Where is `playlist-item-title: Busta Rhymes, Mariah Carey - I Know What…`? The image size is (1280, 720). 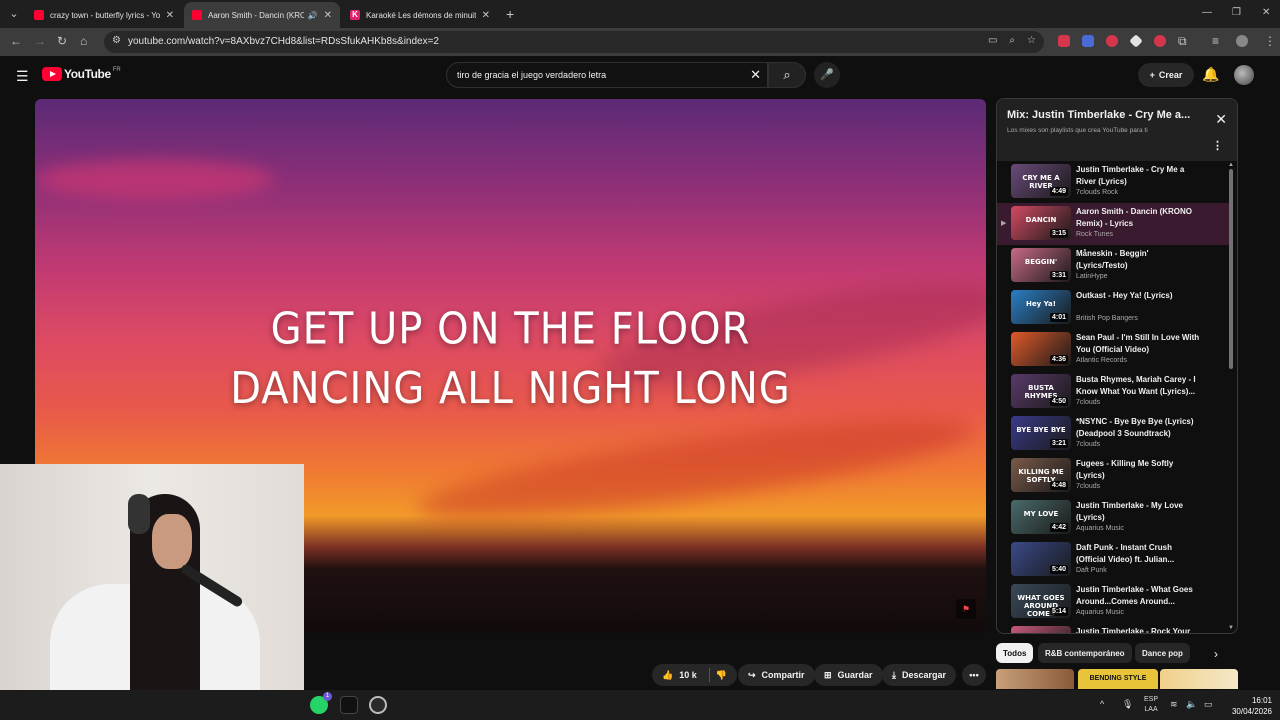 playlist-item-title: Busta Rhymes, Mariah Carey - I Know What… is located at coordinates (1138, 386).